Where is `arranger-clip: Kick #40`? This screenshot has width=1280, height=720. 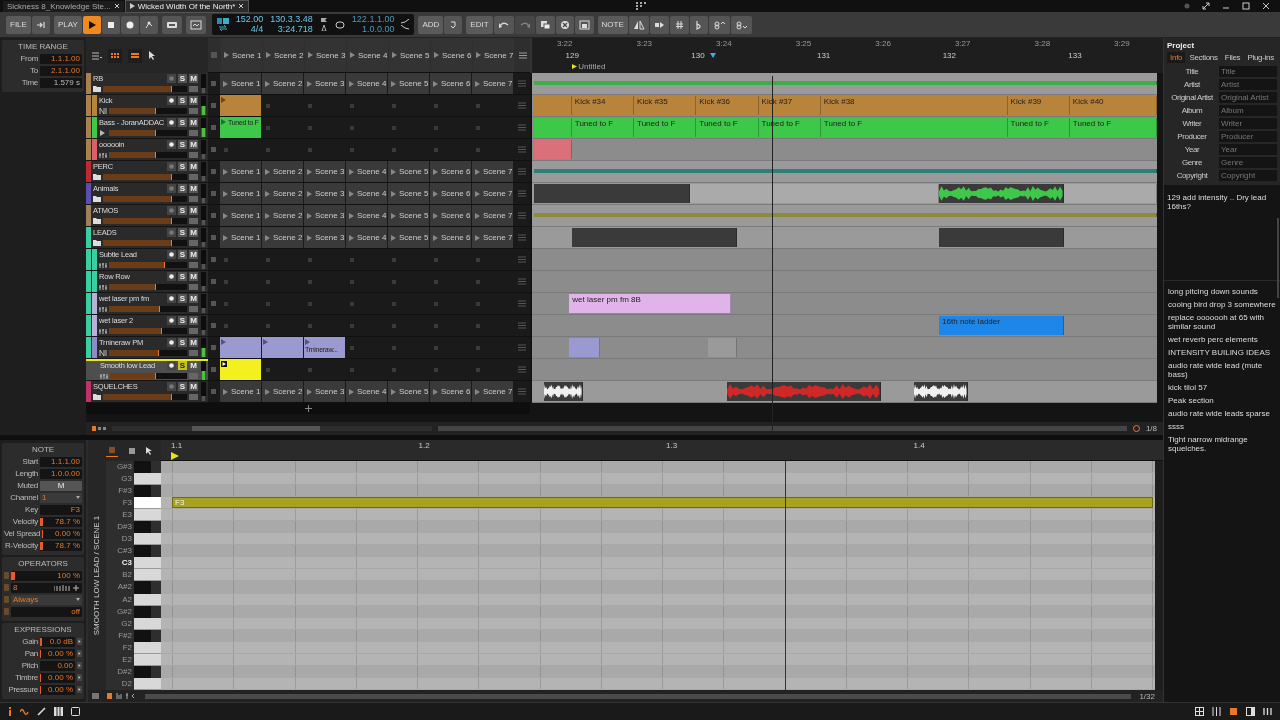 arranger-clip: Kick #40 is located at coordinates (1113, 105).